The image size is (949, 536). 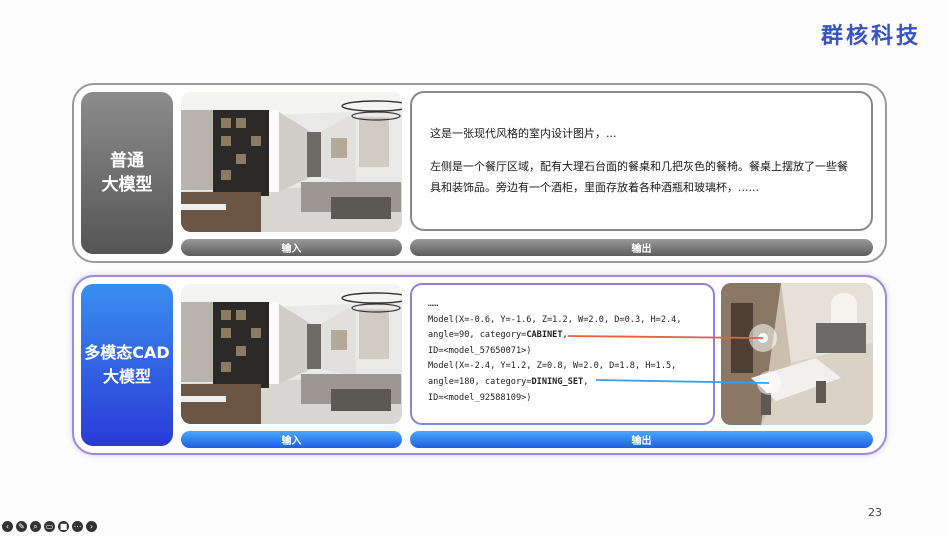 What do you see at coordinates (127, 185) in the screenshot?
I see `general-model-label-line2: 大模型` at bounding box center [127, 185].